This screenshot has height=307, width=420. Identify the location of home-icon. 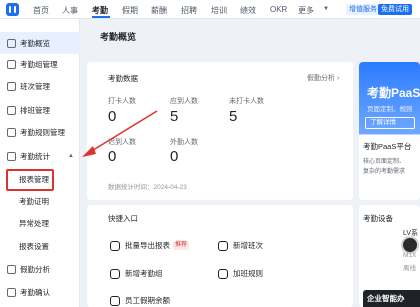
(11, 43).